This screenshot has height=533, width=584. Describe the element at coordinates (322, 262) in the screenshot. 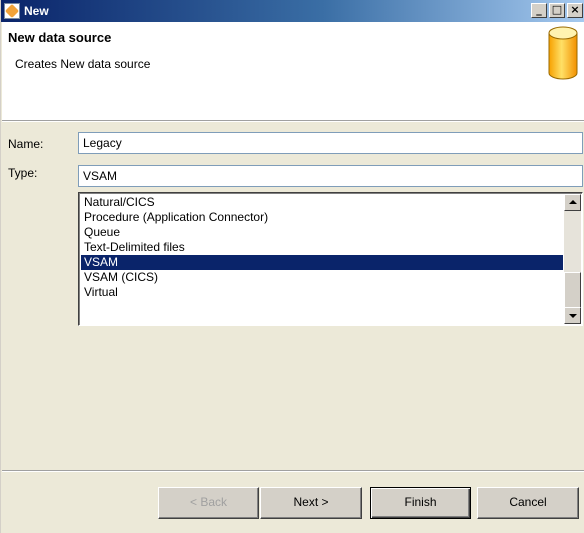

I see `list-item-selected: VSAM` at that location.